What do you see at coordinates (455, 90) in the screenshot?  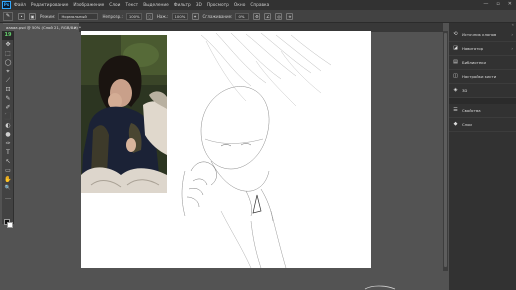 I see `3d-icon: ◈` at bounding box center [455, 90].